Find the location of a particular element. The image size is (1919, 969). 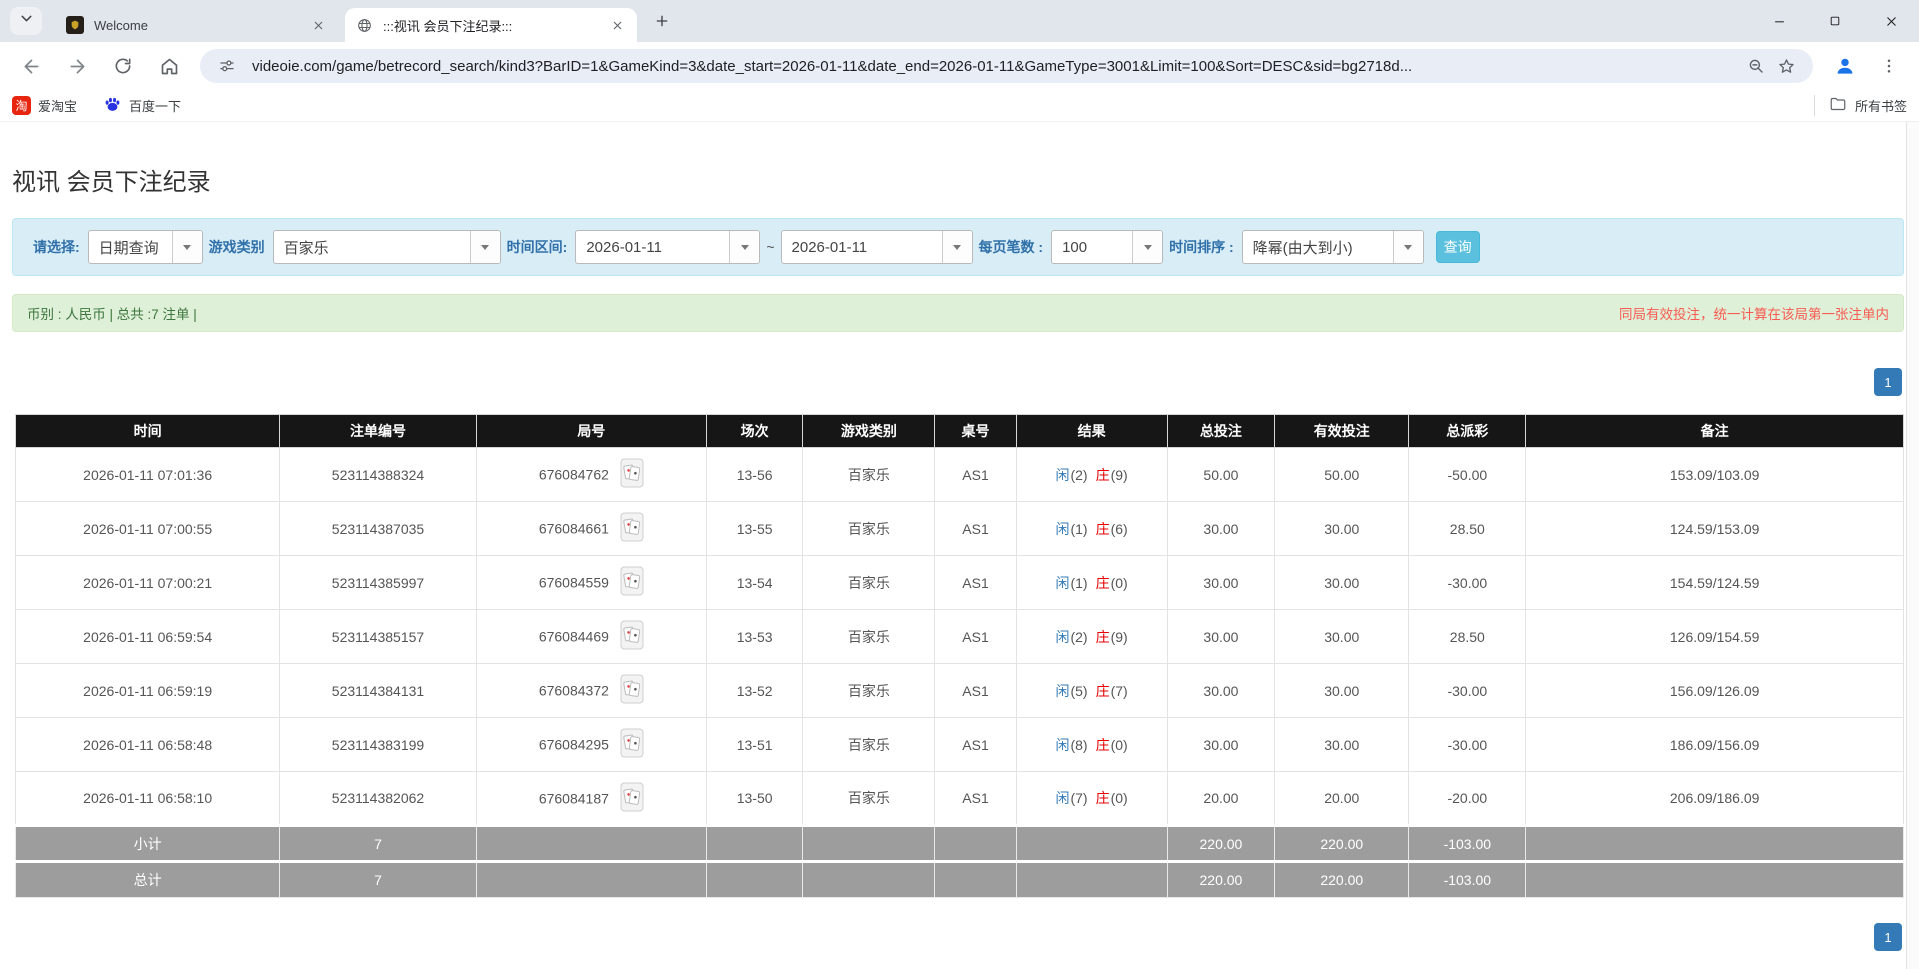

maximize-button is located at coordinates (1835, 21).